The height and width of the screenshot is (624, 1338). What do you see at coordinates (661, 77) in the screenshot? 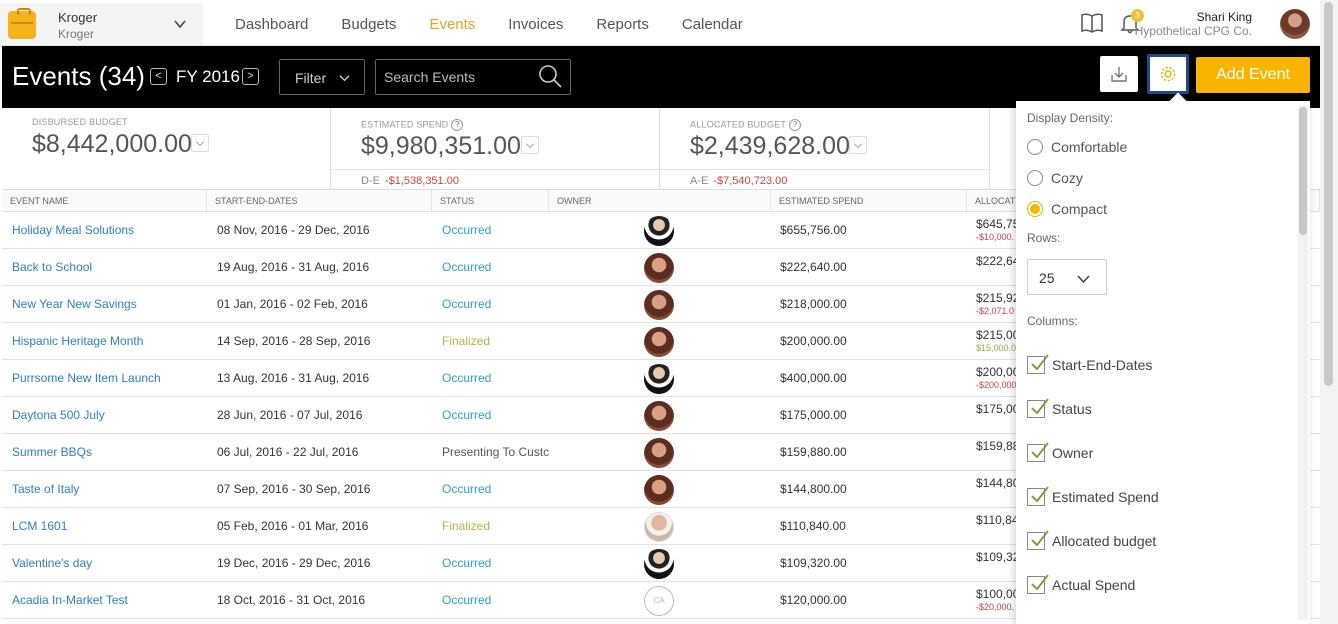
I see `page-header: Events (34) < FY 2016 > Filter Add Event` at bounding box center [661, 77].